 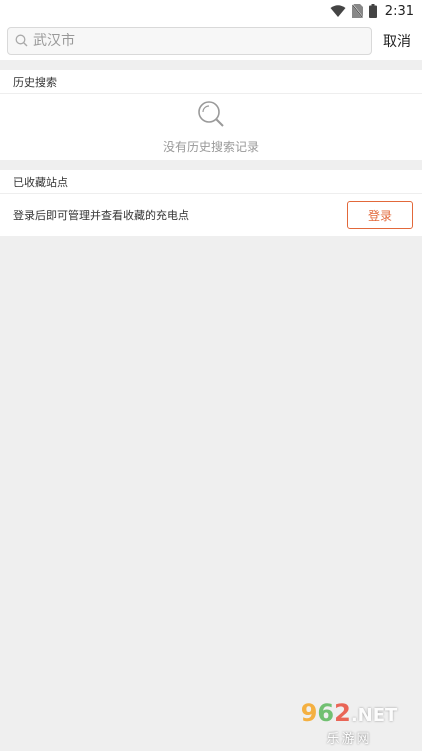 What do you see at coordinates (372, 11) in the screenshot?
I see `battery-icon` at bounding box center [372, 11].